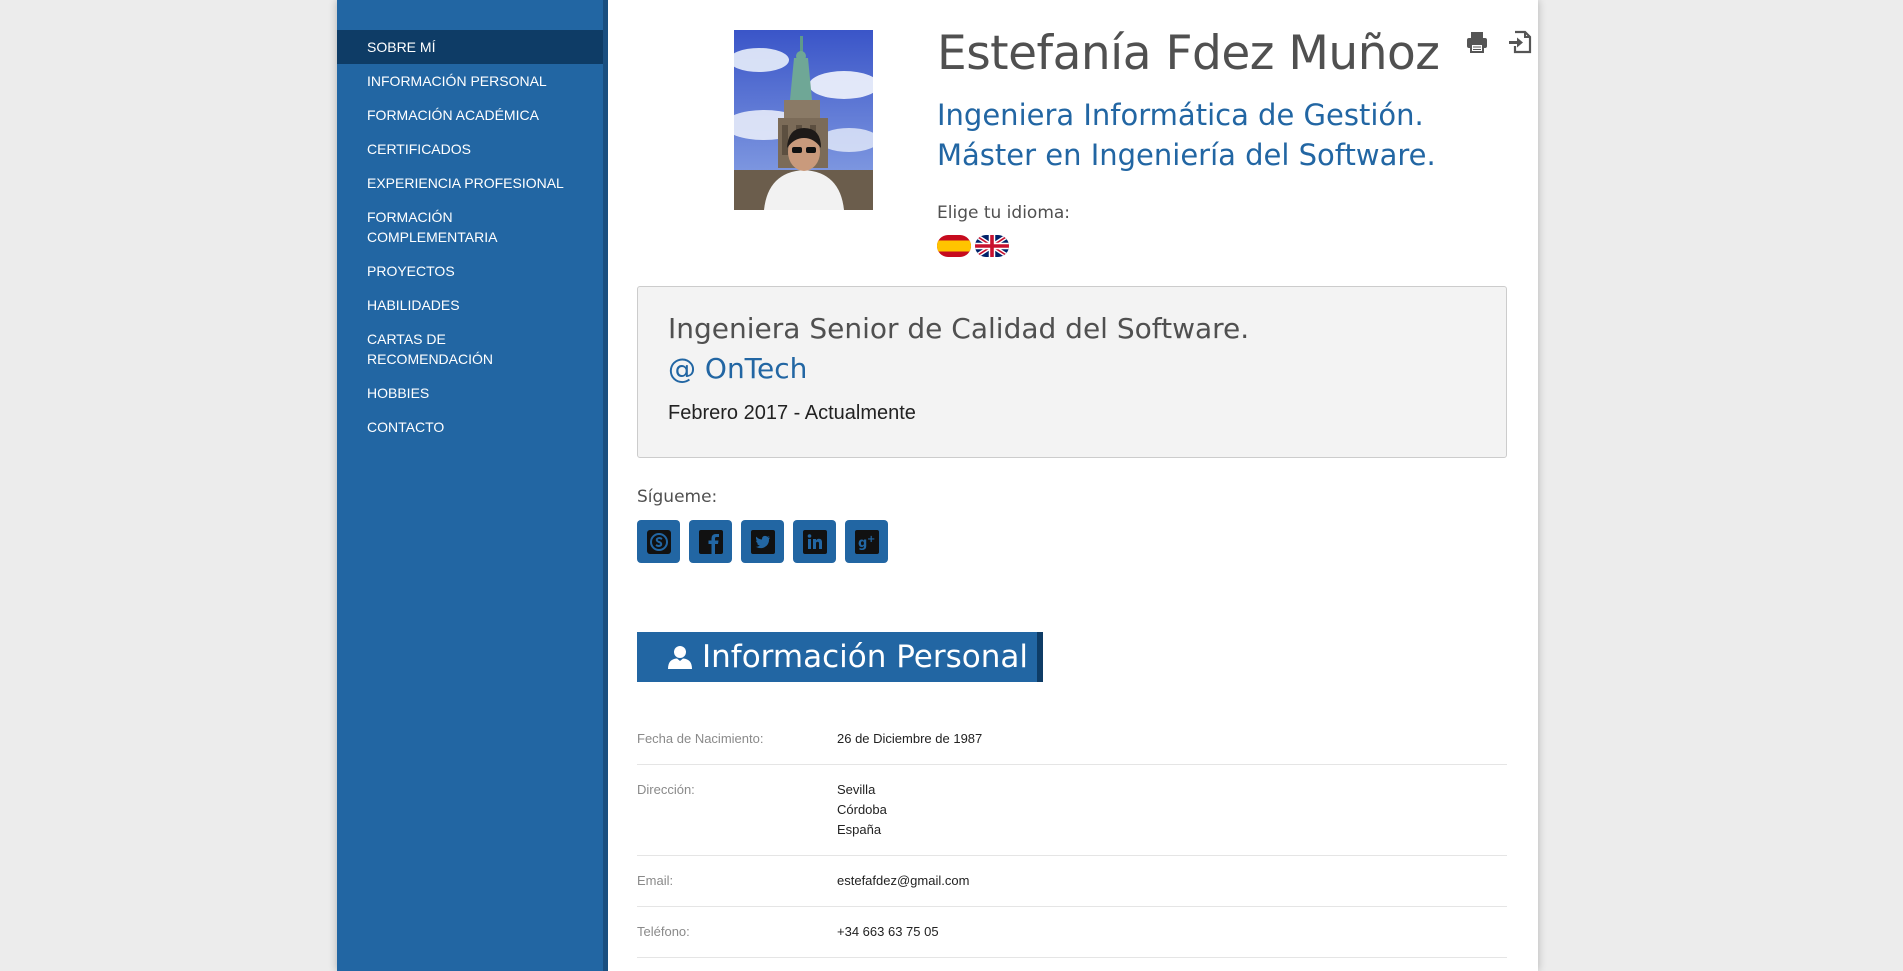 This screenshot has height=971, width=1903. I want to click on sidebar-item-informacion-personal: INFORMACIÓN PERSONAL, so click(470, 81).